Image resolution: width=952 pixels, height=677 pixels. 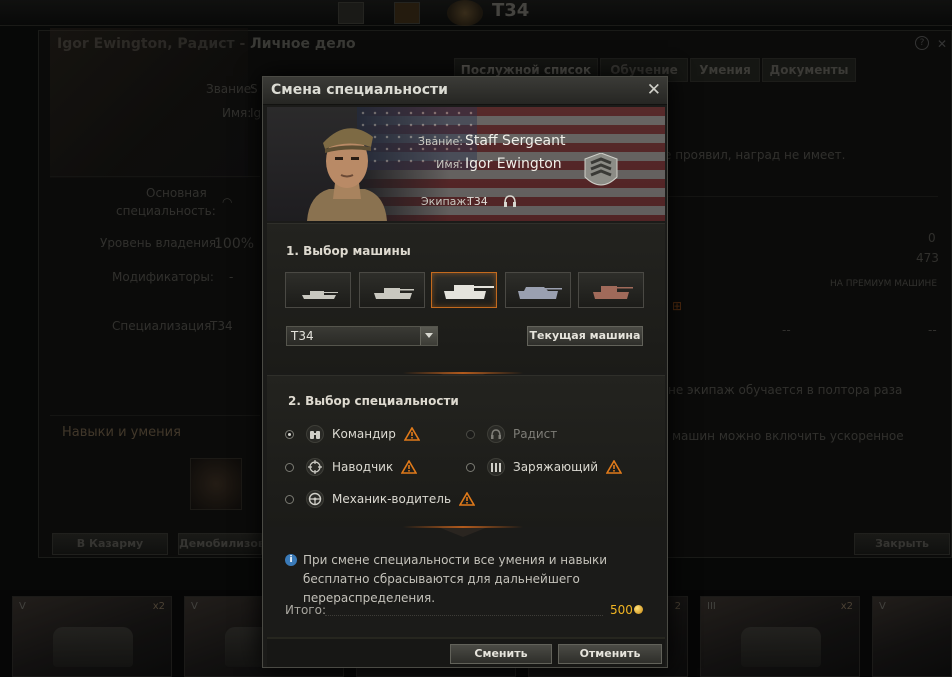 What do you see at coordinates (291, 560) in the screenshot?
I see `info-icon: i` at bounding box center [291, 560].